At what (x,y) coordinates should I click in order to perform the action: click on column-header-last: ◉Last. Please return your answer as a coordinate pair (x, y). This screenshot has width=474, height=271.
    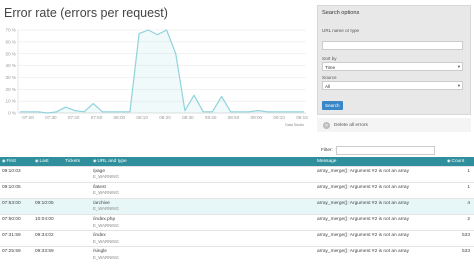
    Looking at the image, I should click on (48, 161).